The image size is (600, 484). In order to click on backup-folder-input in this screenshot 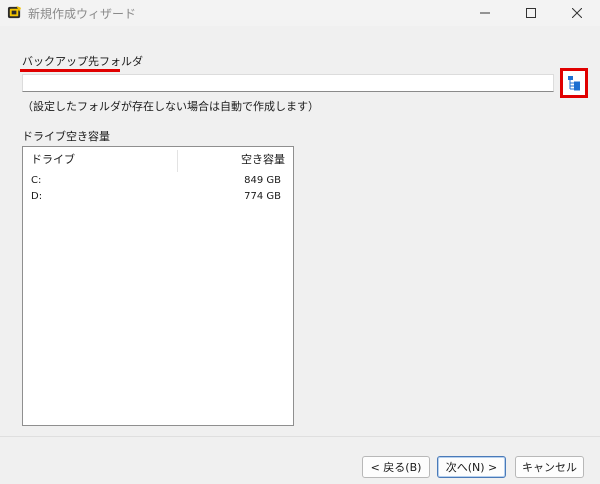, I will do `click(288, 83)`.